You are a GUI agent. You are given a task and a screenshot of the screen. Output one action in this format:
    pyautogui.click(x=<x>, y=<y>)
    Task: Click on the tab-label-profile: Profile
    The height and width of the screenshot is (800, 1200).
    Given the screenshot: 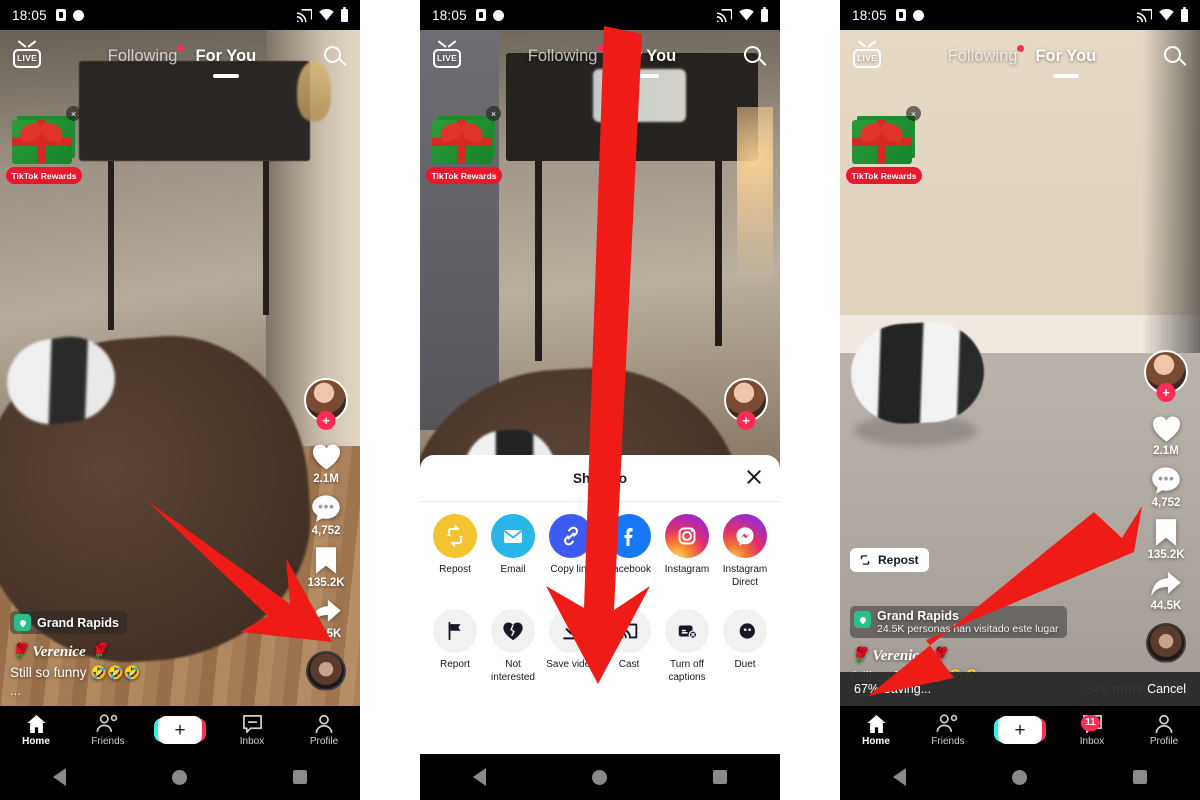 What is the action you would take?
    pyautogui.click(x=1164, y=741)
    